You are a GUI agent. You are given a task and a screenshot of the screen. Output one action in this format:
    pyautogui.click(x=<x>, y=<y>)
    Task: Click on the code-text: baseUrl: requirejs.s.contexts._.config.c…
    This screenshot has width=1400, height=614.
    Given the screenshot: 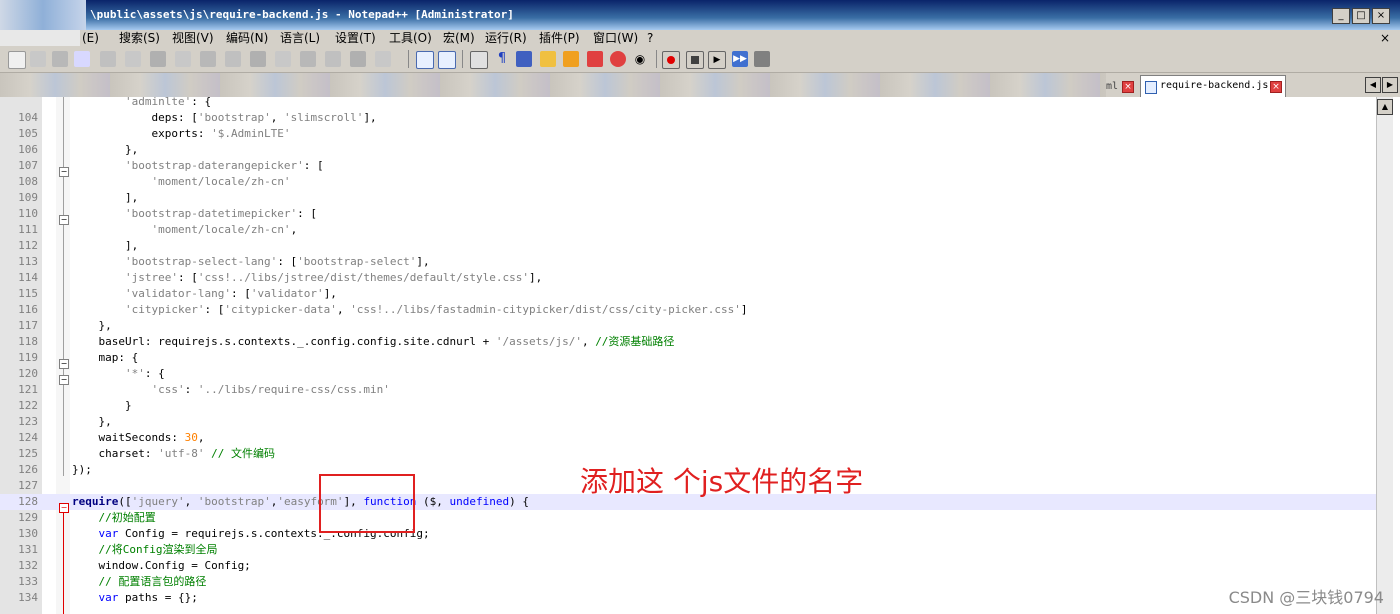 What is the action you would take?
    pyautogui.click(x=373, y=341)
    